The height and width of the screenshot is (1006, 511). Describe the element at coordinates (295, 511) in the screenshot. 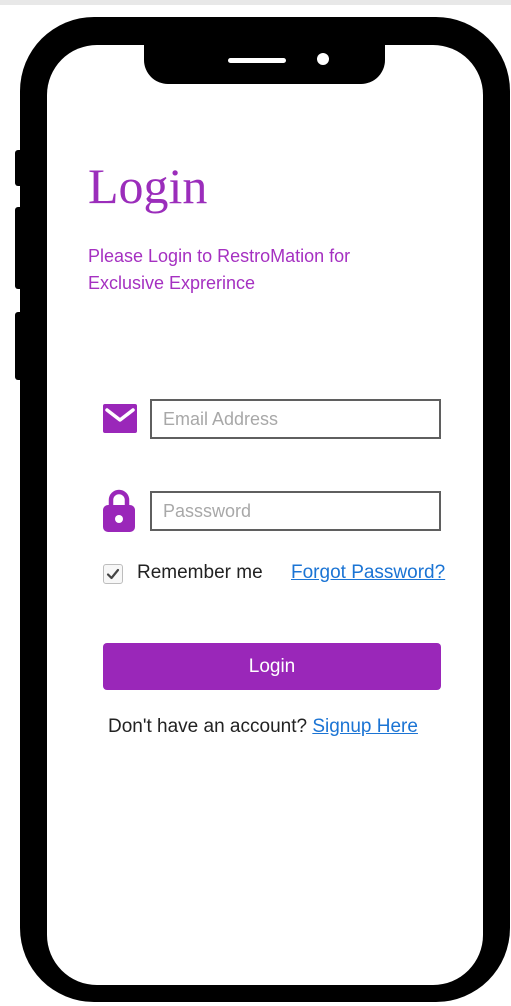

I see `password-field` at that location.